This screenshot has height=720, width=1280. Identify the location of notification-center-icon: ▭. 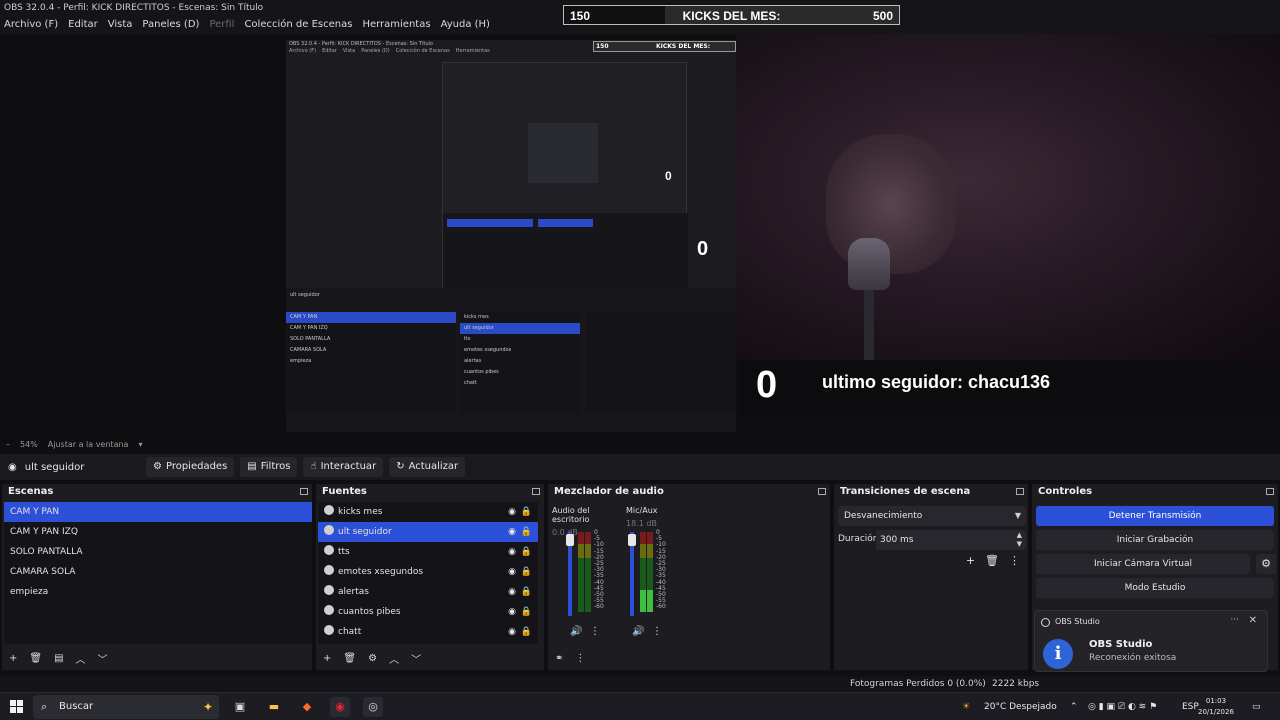
(1256, 706).